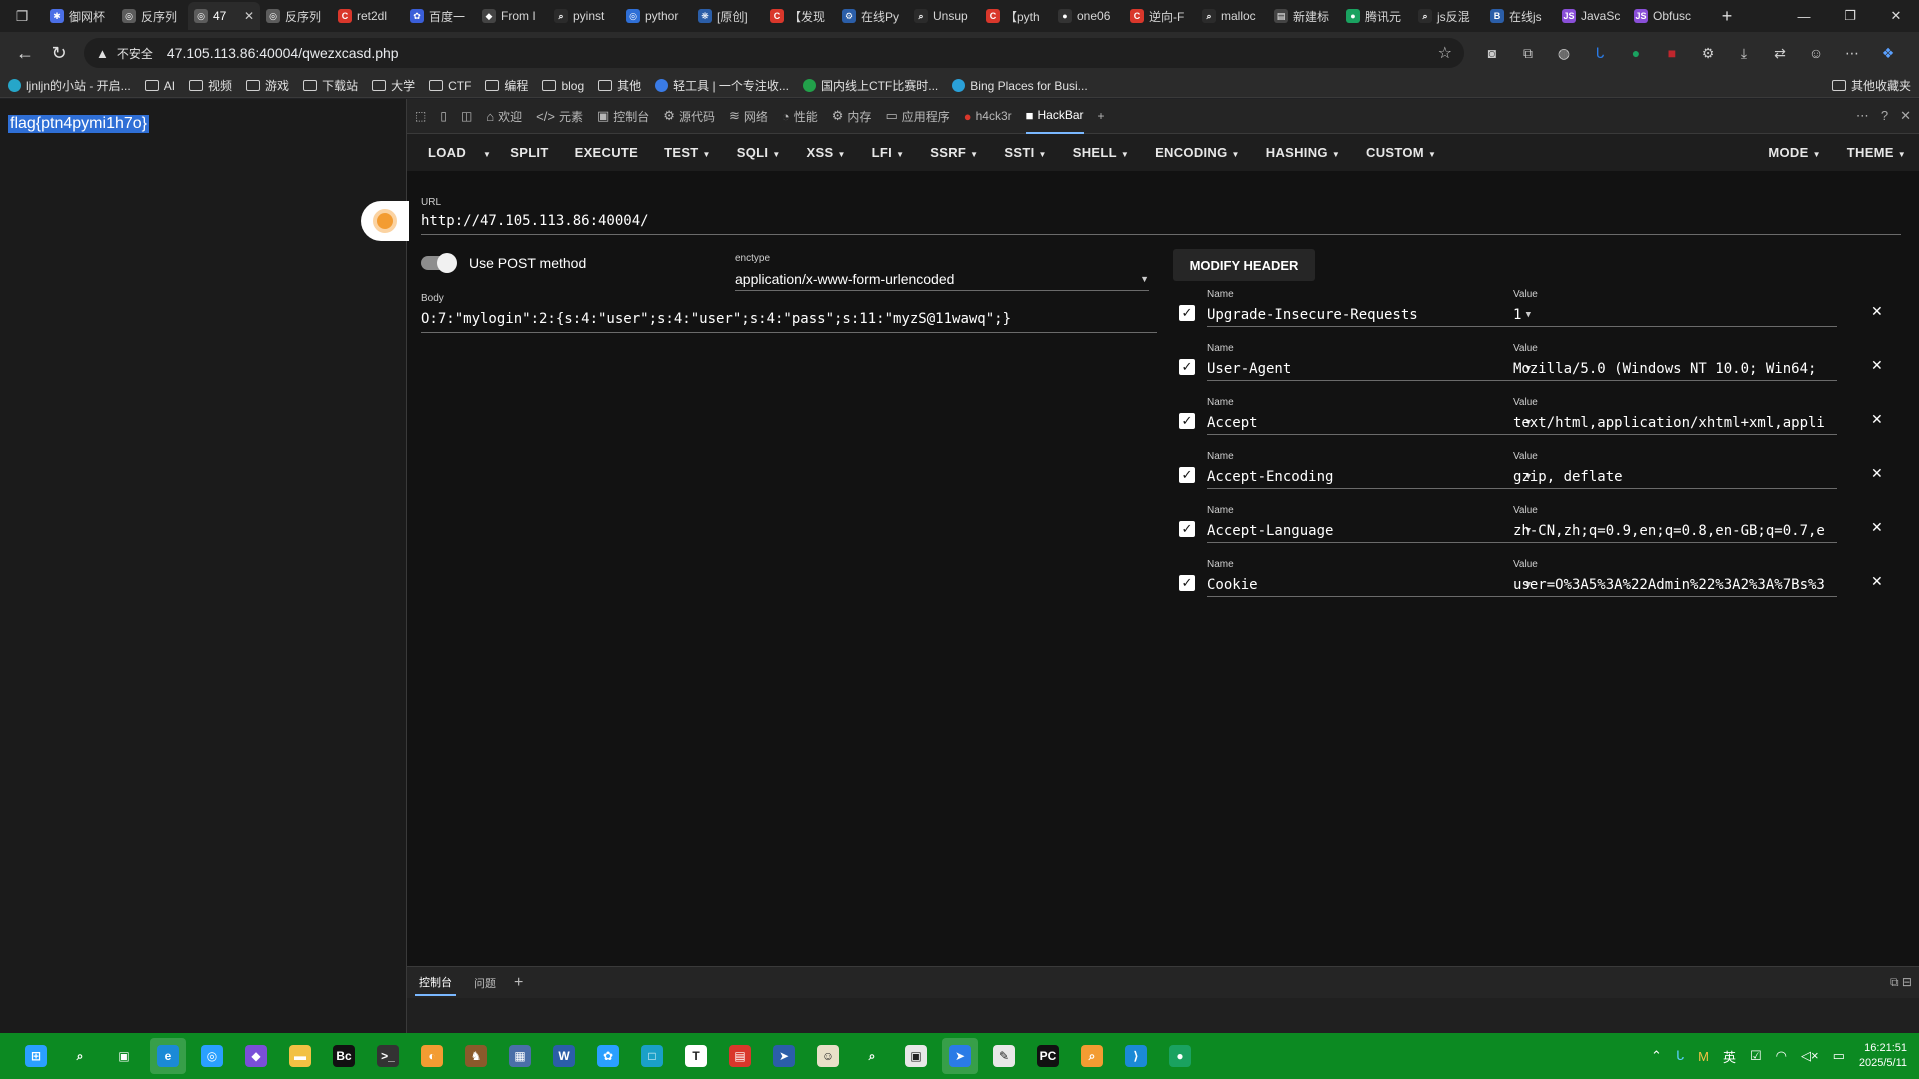  What do you see at coordinates (529, 152) in the screenshot?
I see `hackbar-menu-split: SPLIT` at bounding box center [529, 152].